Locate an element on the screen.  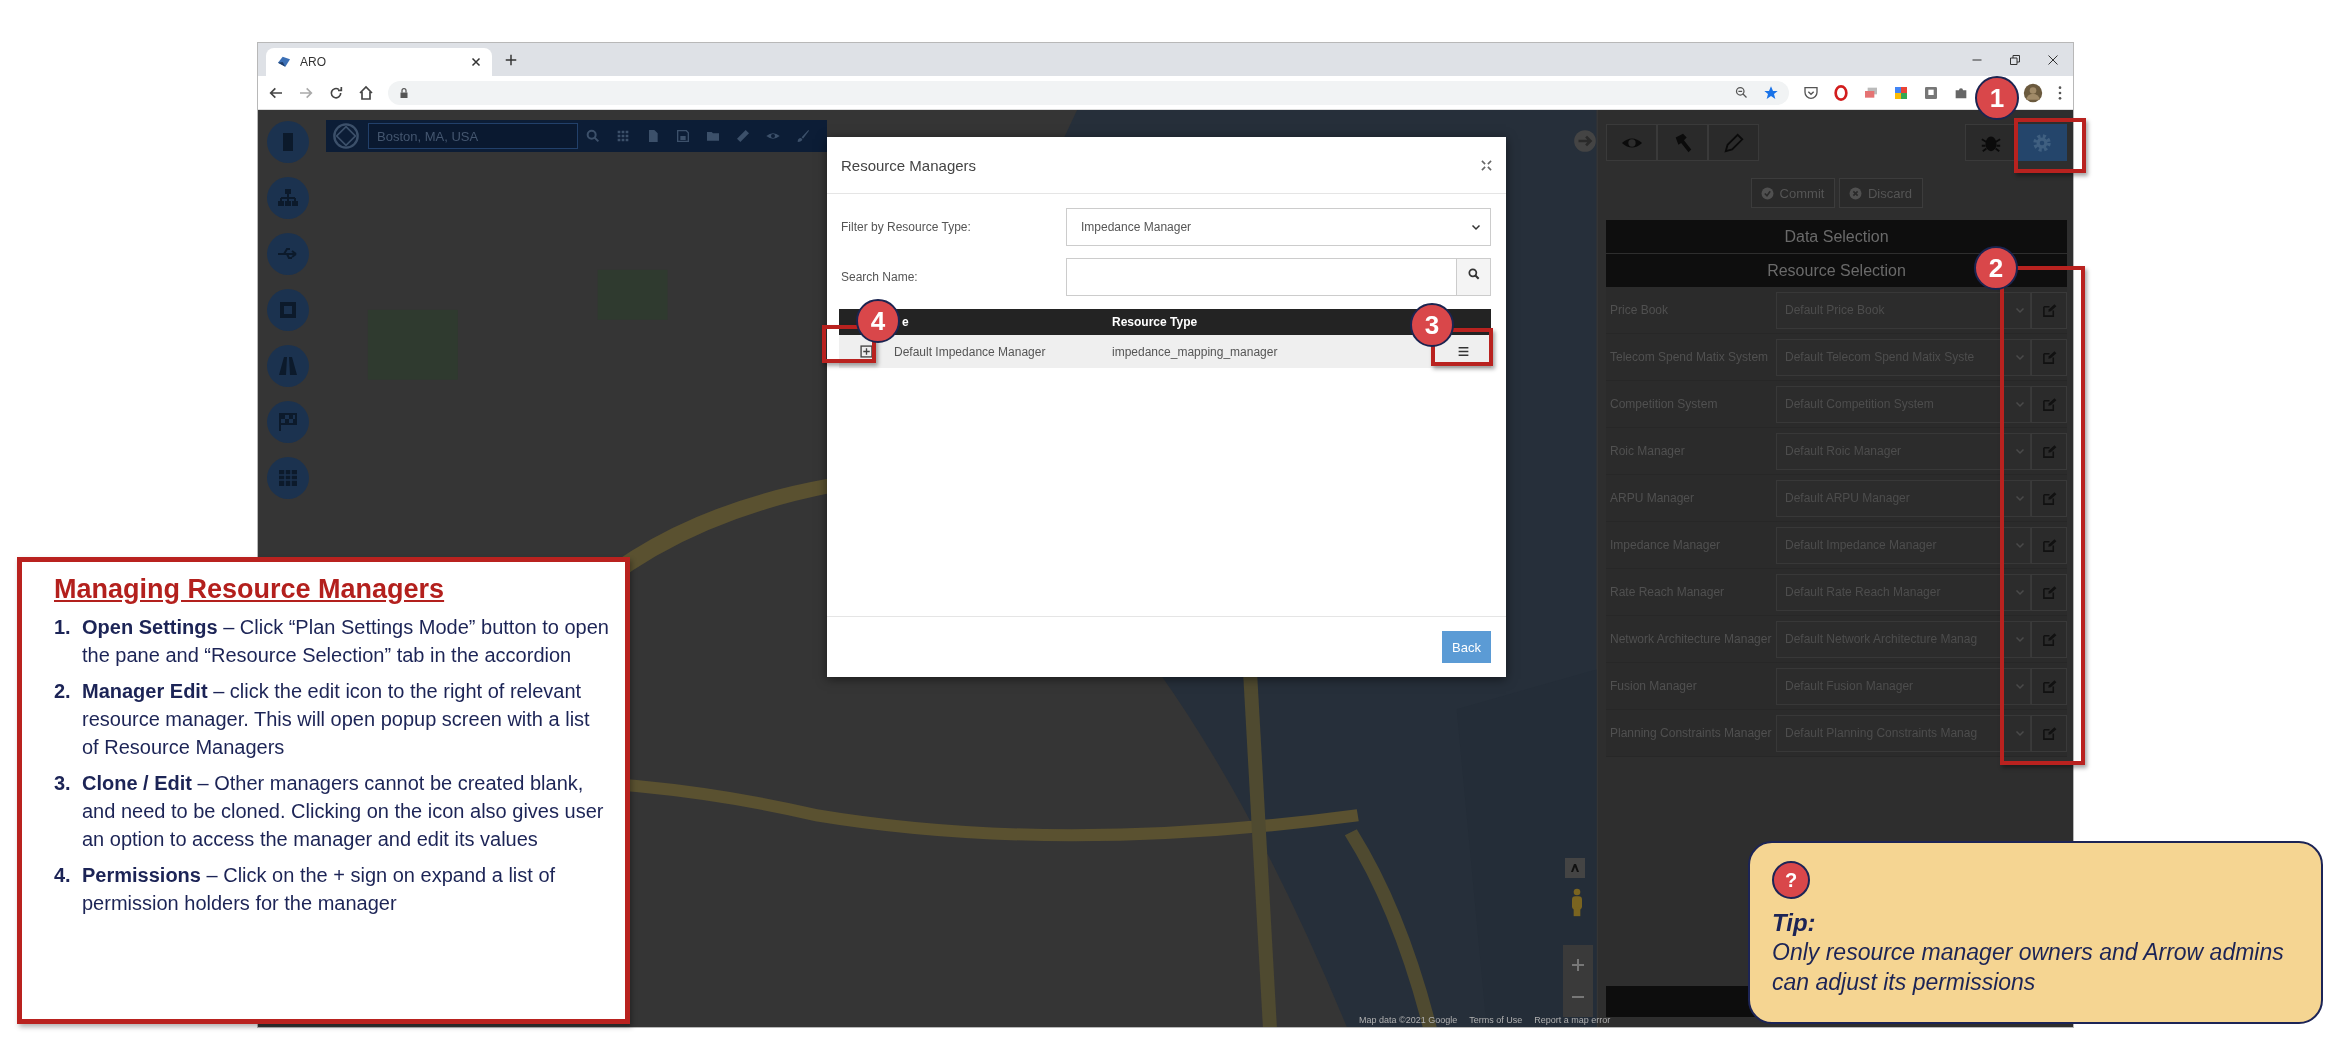
step-number: 2. is located at coordinates (63, 691).